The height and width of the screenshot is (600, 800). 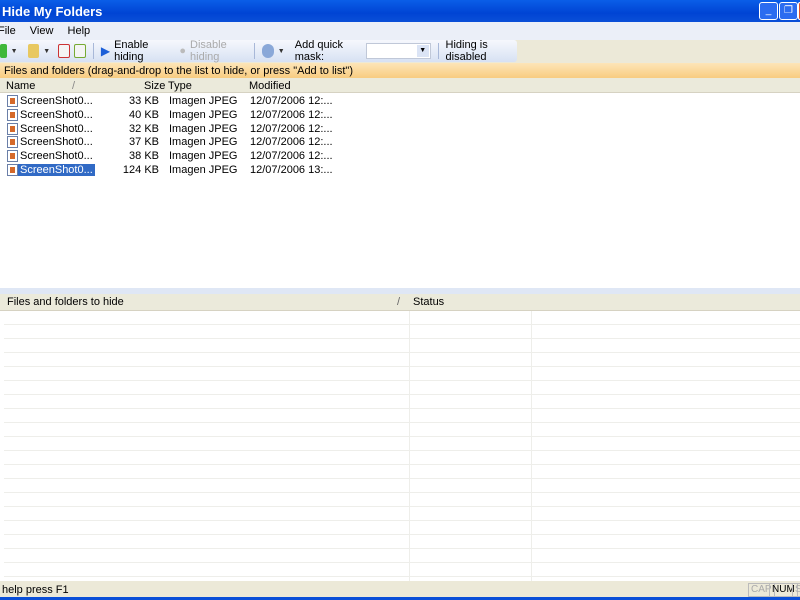 What do you see at coordinates (105, 51) in the screenshot?
I see `play-icon: ▶` at bounding box center [105, 51].